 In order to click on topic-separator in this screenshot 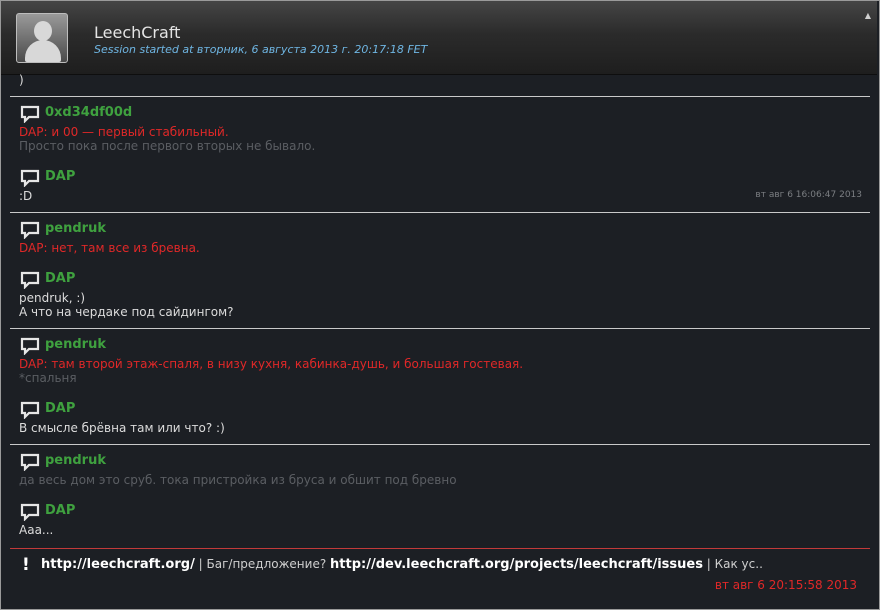, I will do `click(440, 548)`.